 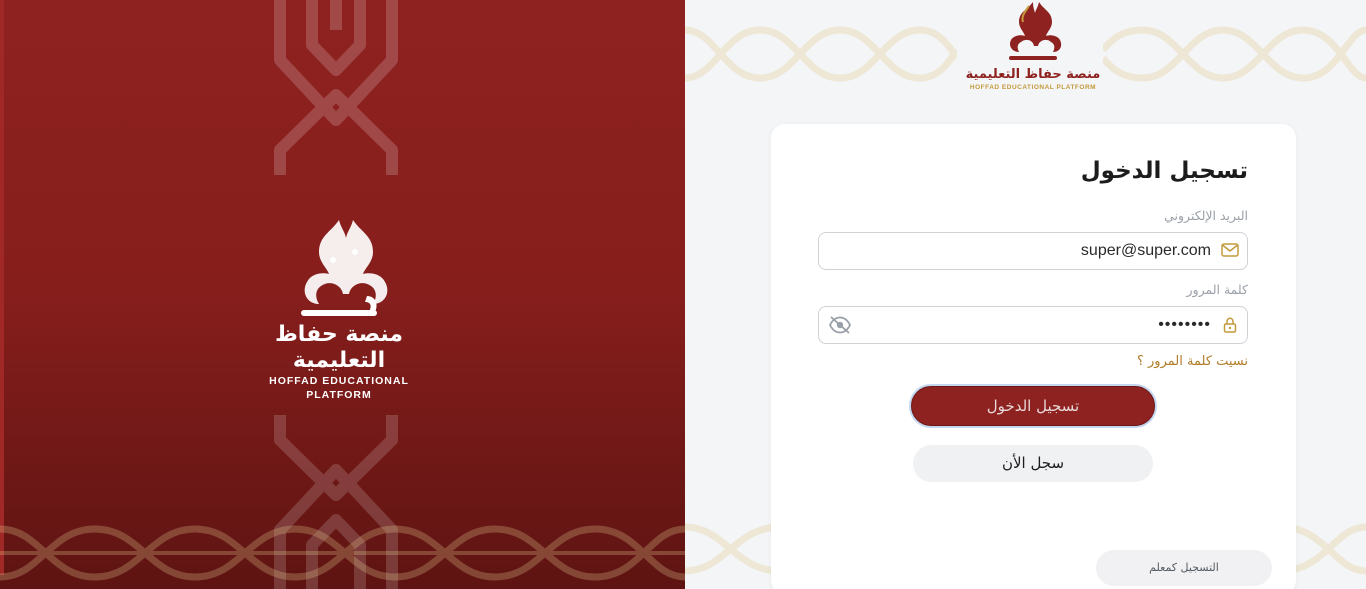 What do you see at coordinates (1035, 31) in the screenshot?
I see `brand-logo-mark-small` at bounding box center [1035, 31].